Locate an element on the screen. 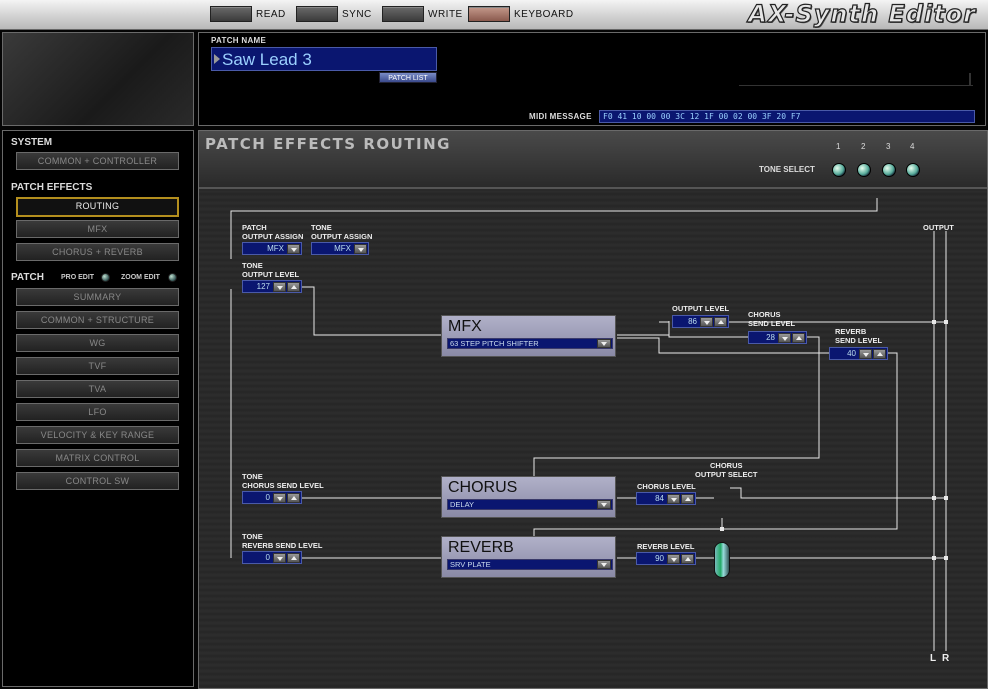 This screenshot has width=988, height=689. read-label: READ is located at coordinates (271, 14).